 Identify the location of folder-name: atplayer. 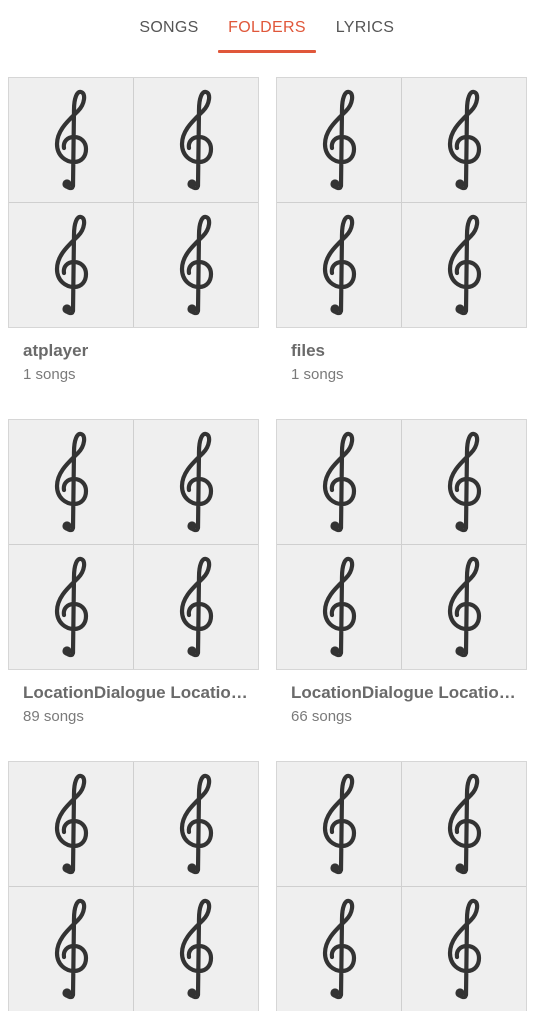
(56, 350).